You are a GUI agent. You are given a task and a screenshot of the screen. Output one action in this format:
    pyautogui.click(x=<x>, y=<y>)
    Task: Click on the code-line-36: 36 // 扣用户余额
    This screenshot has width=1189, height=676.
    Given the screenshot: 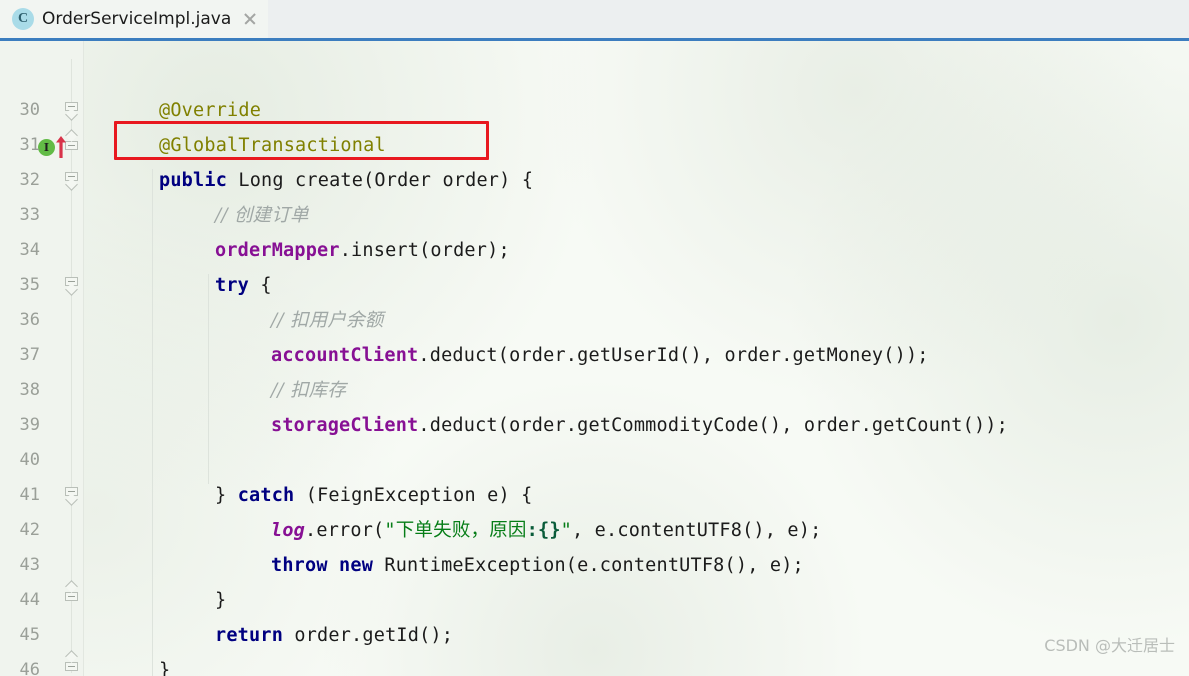 What is the action you would take?
    pyautogui.click(x=594, y=320)
    